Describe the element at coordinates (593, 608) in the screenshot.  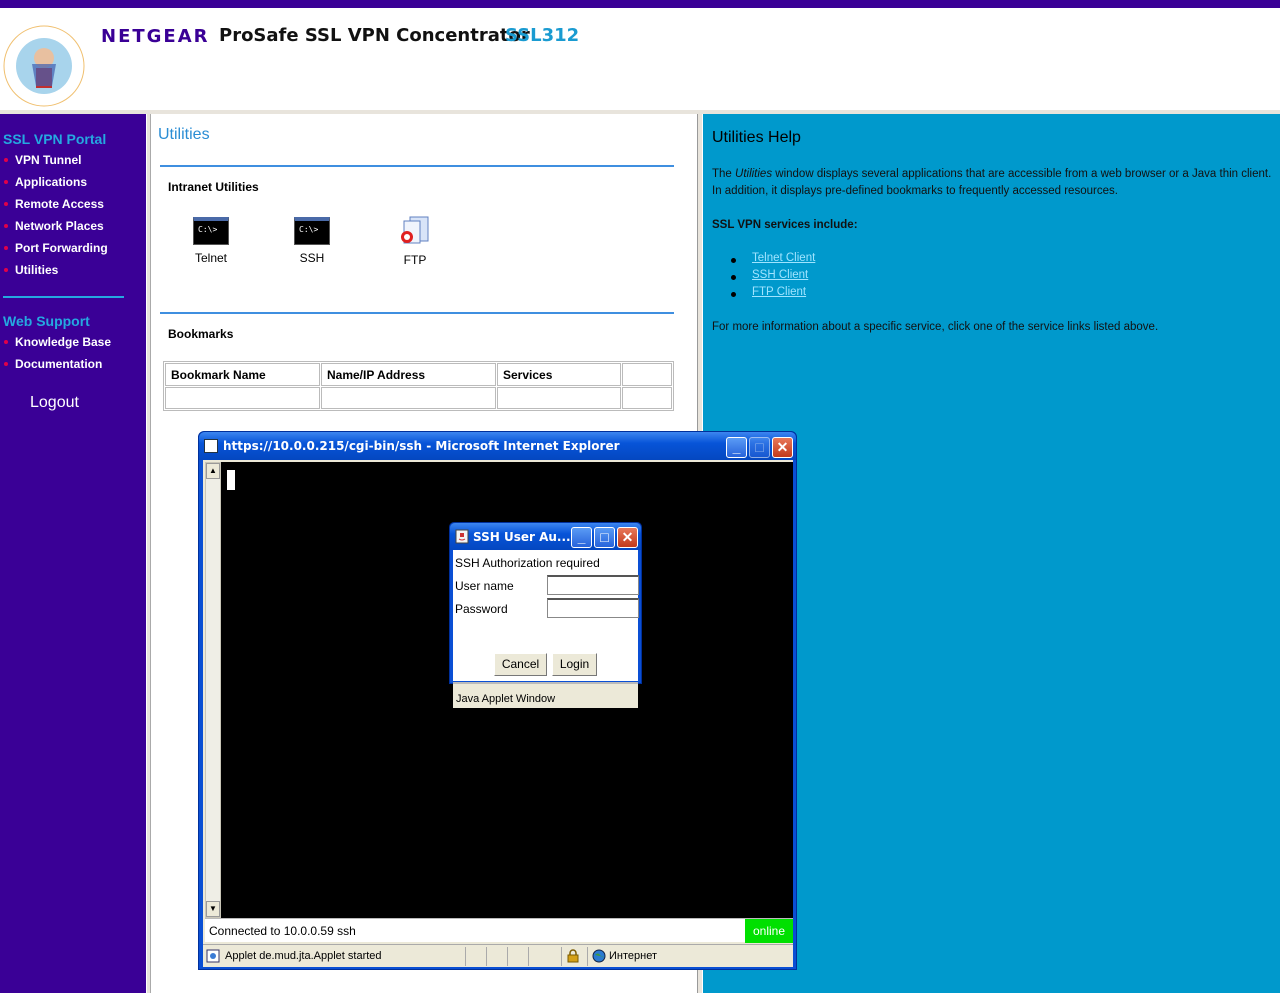
I see `password-input` at that location.